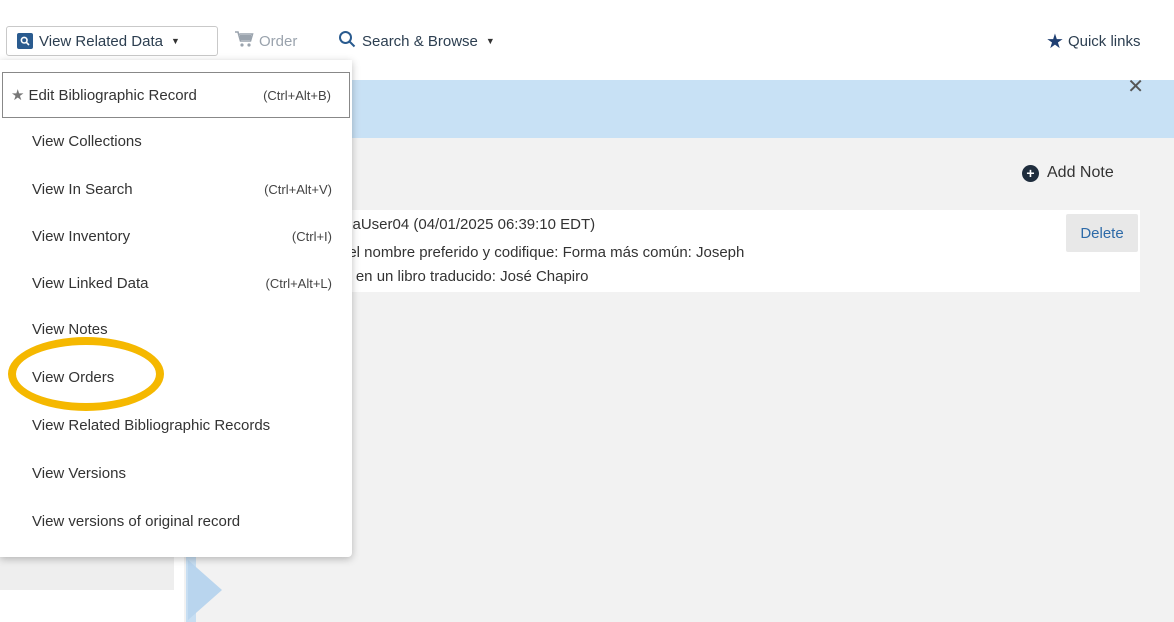 The width and height of the screenshot is (1174, 622). I want to click on menu-item-edit-bibliographic-record: ★ Edit Bibliographic Record (Ctrl+Alt+B), so click(176, 95).